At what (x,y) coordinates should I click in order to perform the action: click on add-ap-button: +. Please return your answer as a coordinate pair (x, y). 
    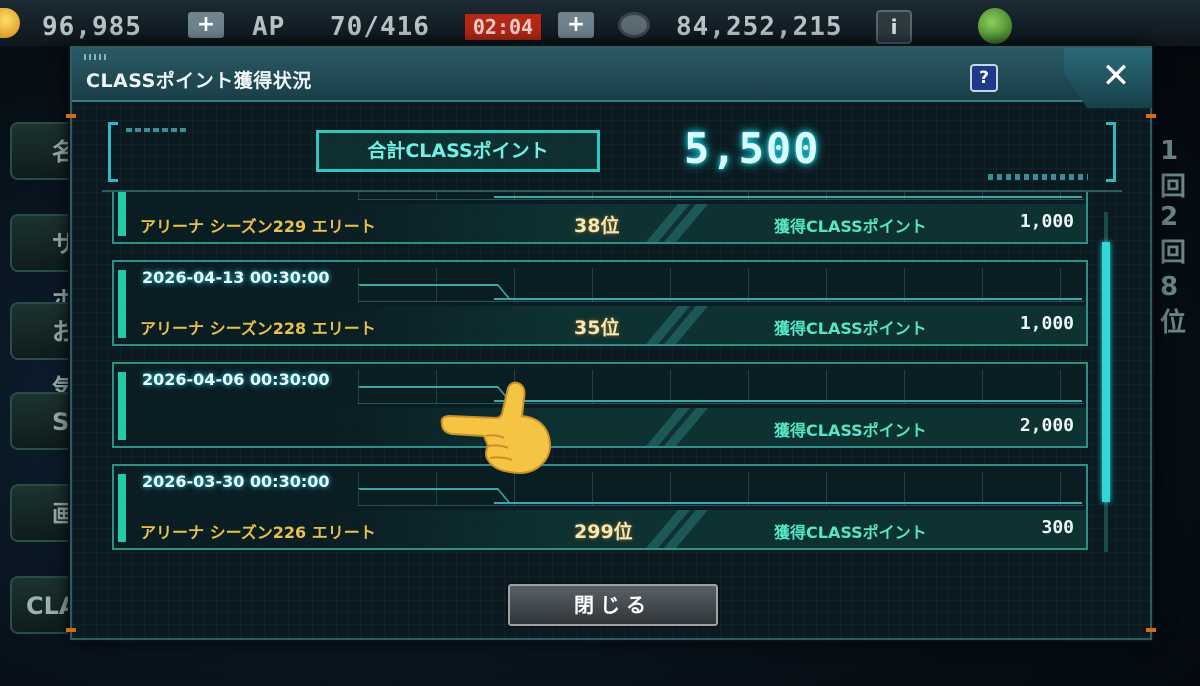
    Looking at the image, I should click on (576, 25).